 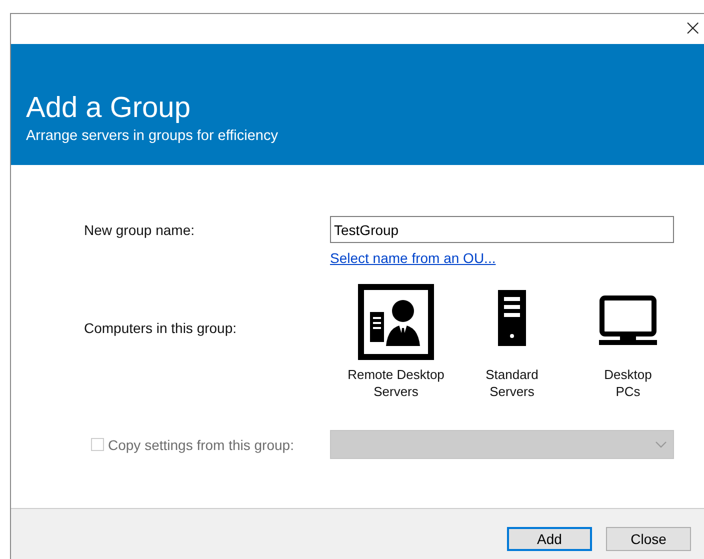 I want to click on option-label: Remote Desktop Servers, so click(x=396, y=383).